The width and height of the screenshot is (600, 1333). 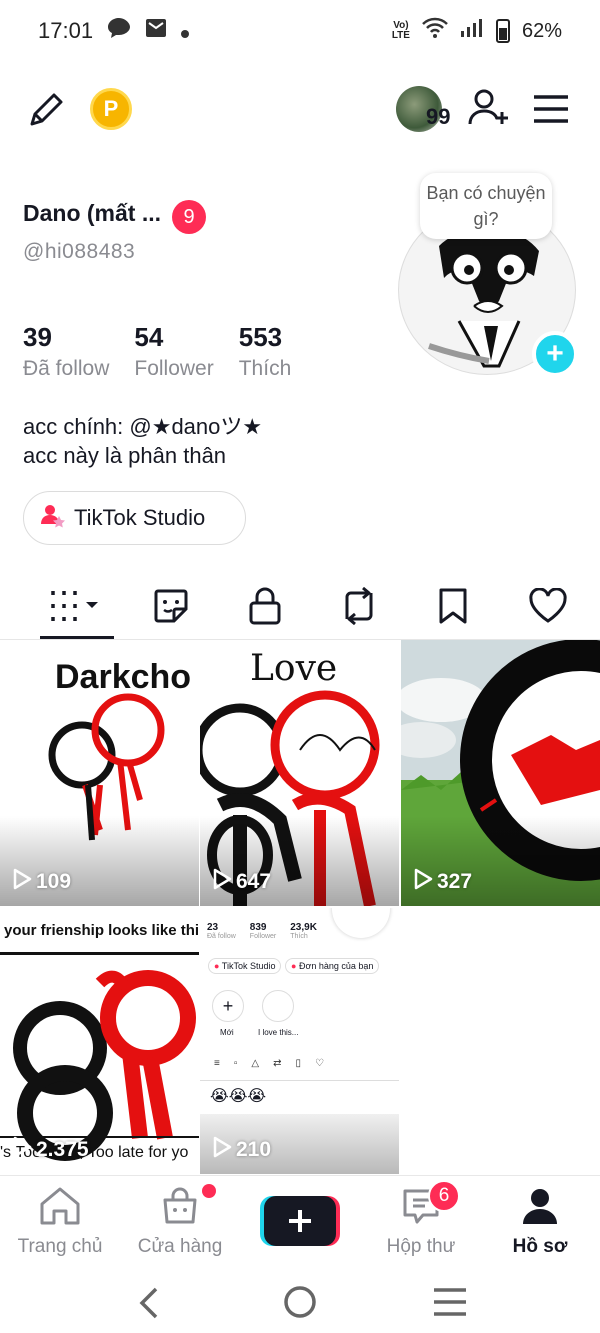 I want to click on battery-icon, so click(x=502, y=31).